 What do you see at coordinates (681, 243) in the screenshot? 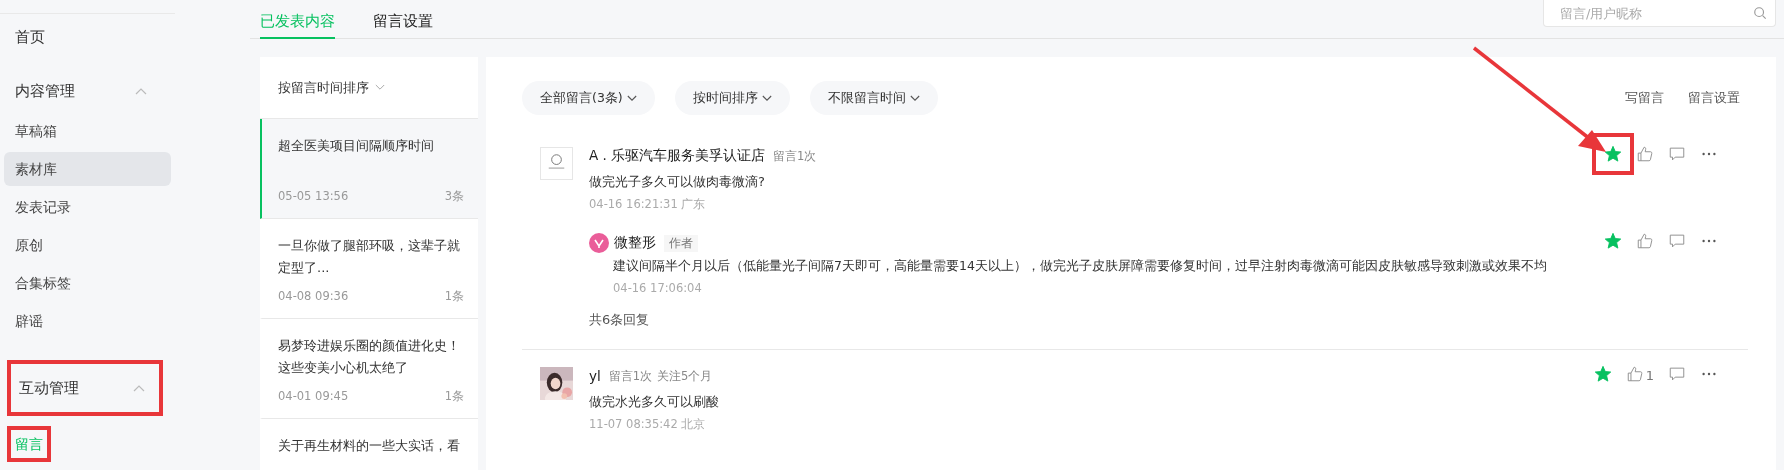
I see `author-tag: 作者` at bounding box center [681, 243].